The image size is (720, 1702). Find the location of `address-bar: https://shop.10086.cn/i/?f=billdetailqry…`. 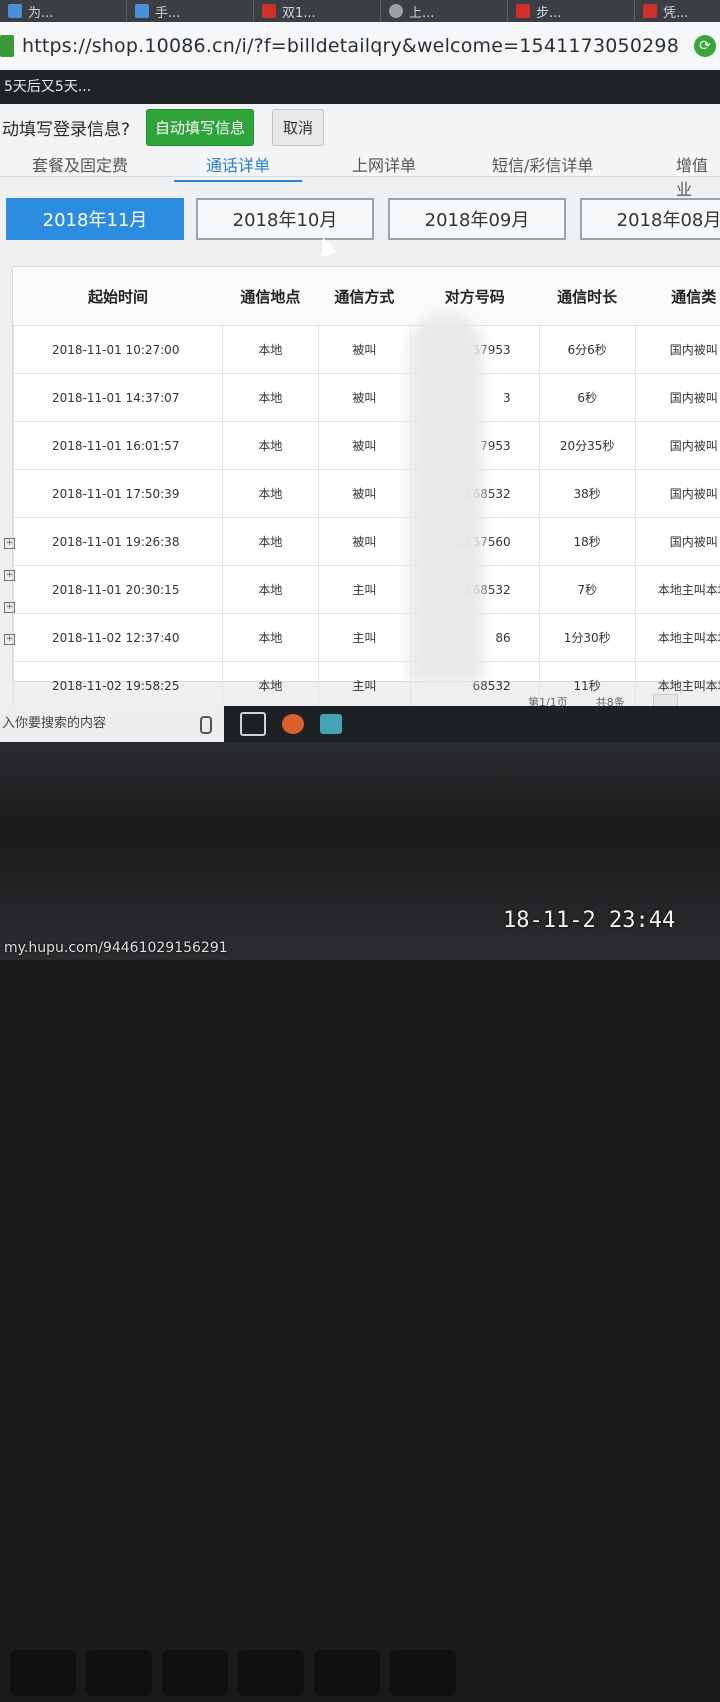

address-bar: https://shop.10086.cn/i/?f=billdetailqry… is located at coordinates (360, 46).